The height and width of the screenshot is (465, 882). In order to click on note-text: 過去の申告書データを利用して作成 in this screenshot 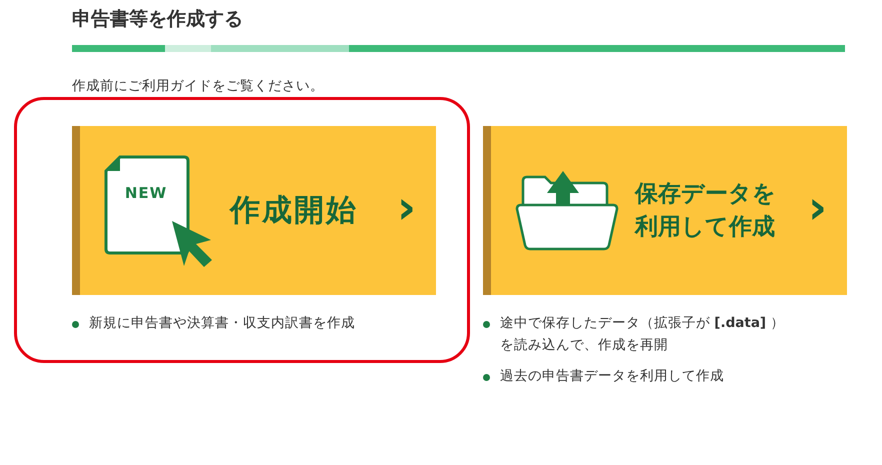, I will do `click(612, 376)`.